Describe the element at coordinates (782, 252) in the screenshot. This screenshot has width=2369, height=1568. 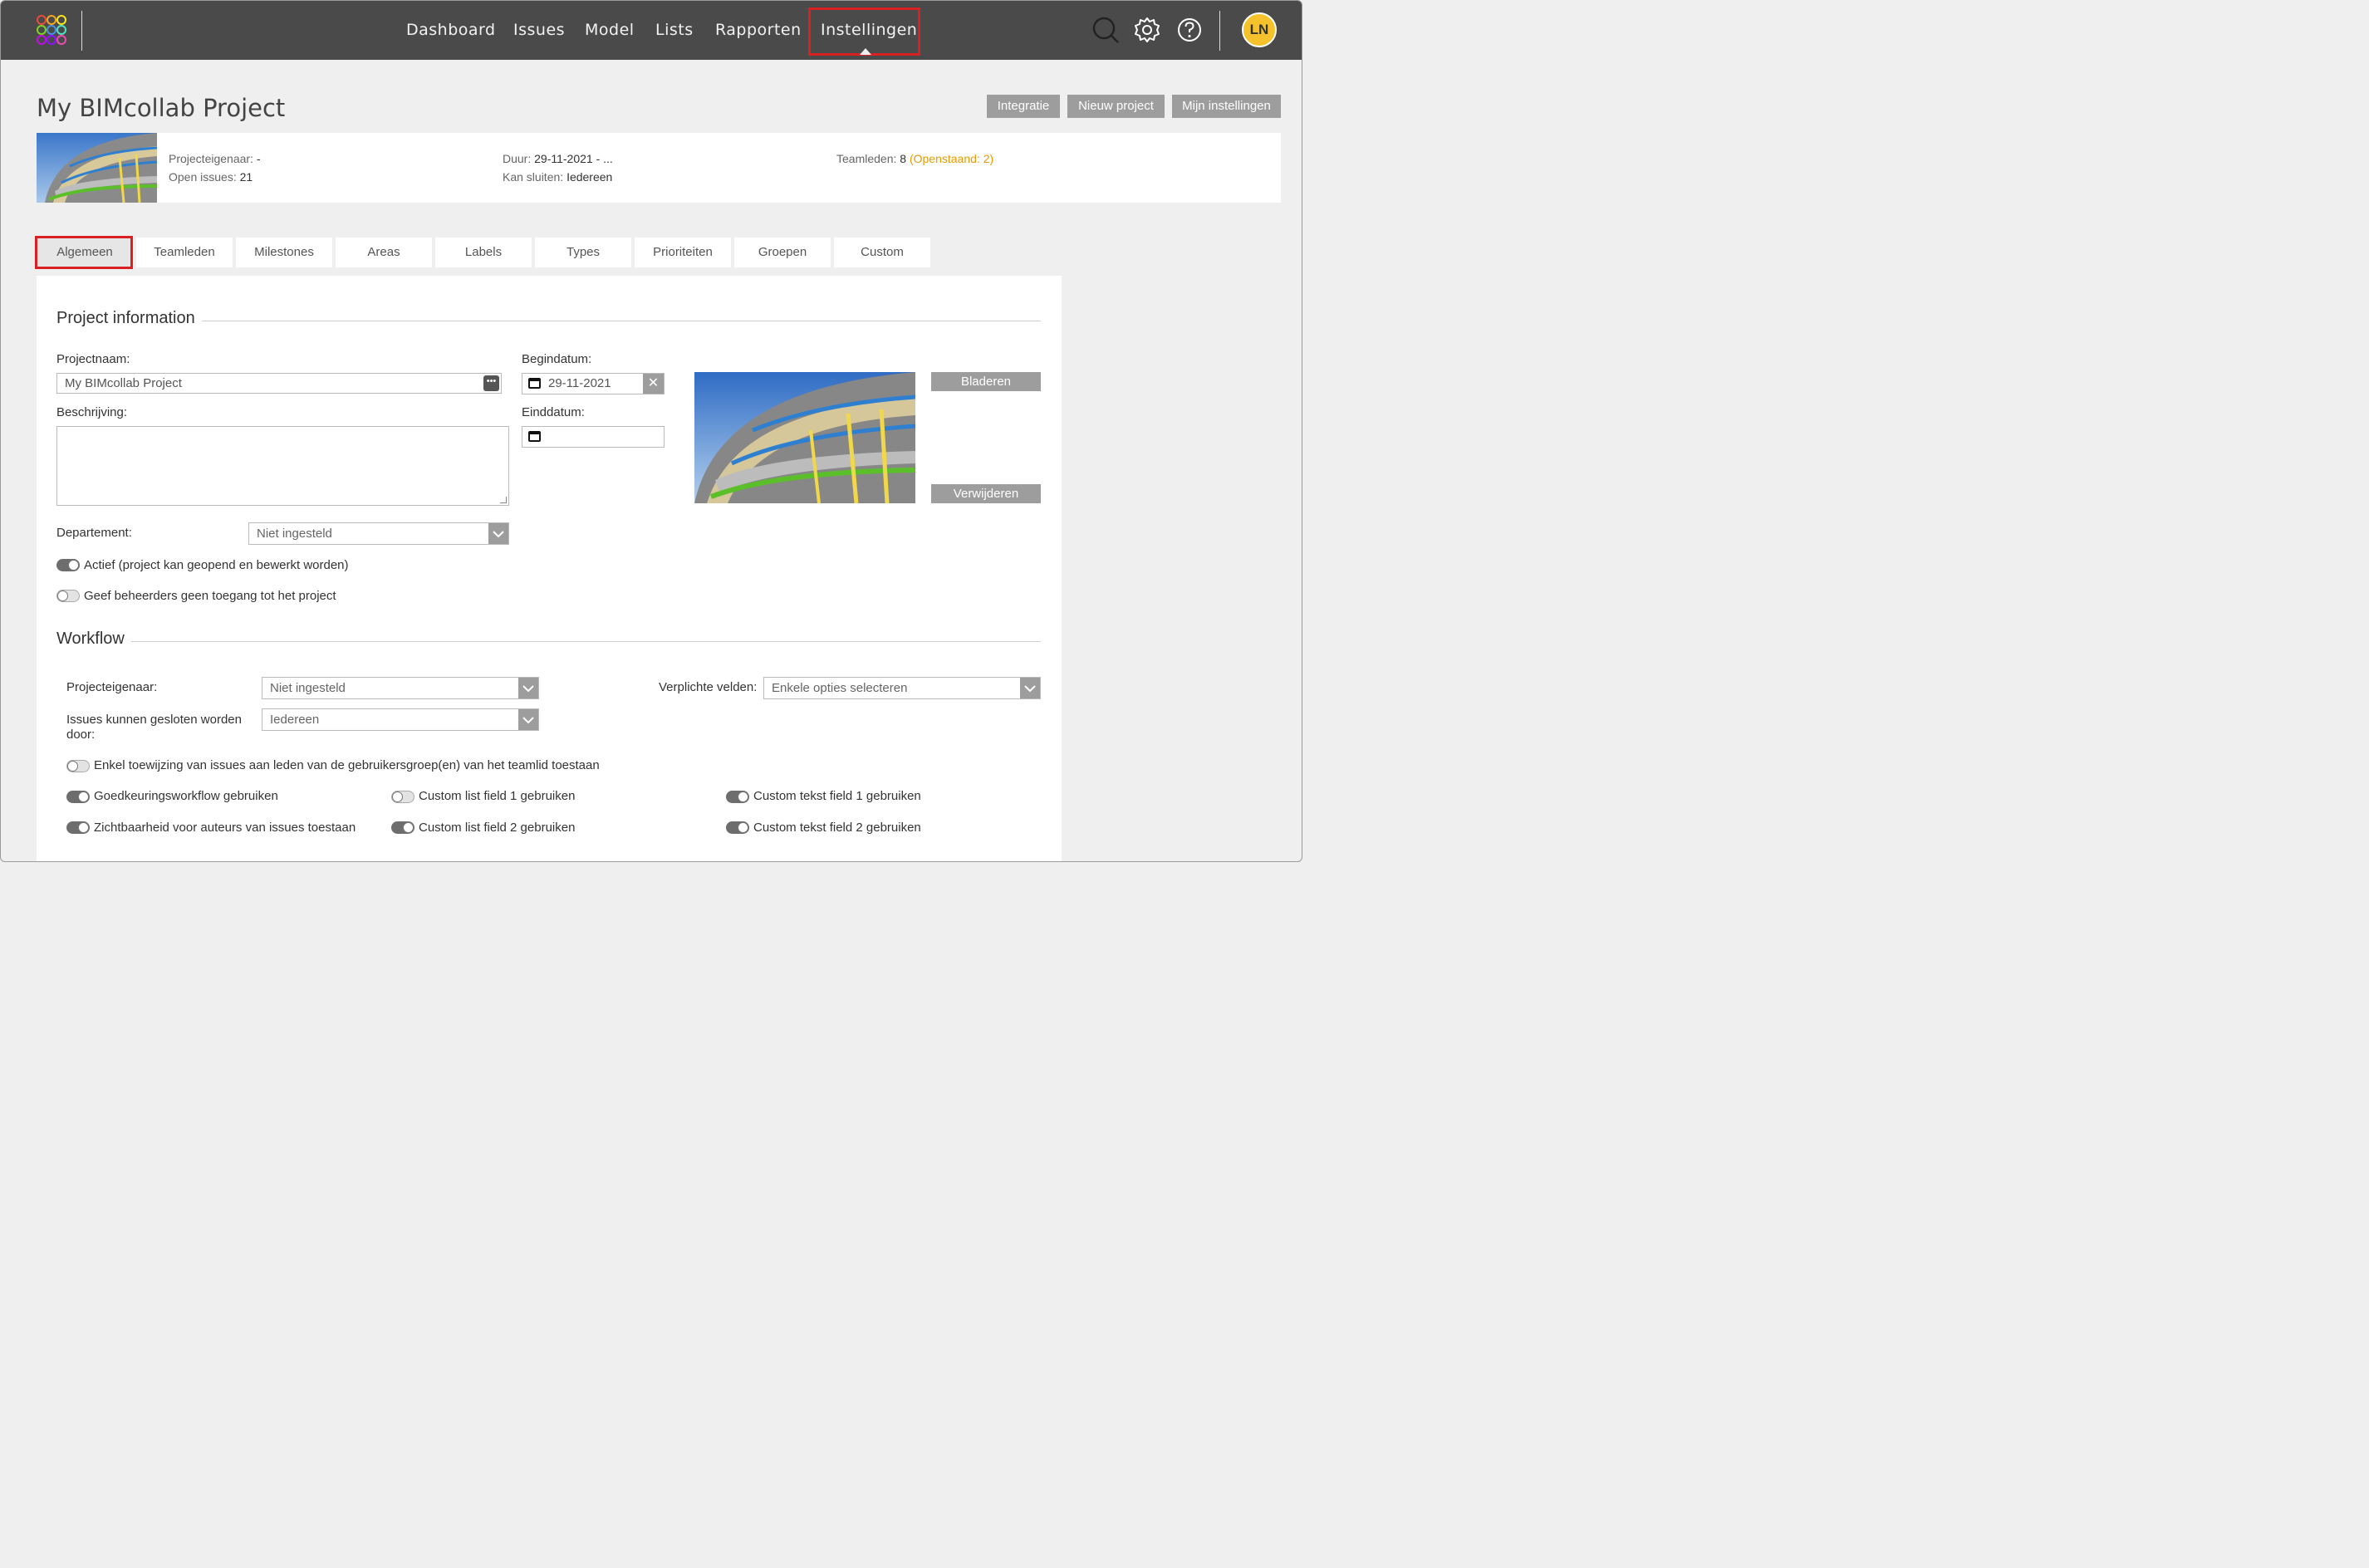
I see `tab-groepen: Groepen` at that location.